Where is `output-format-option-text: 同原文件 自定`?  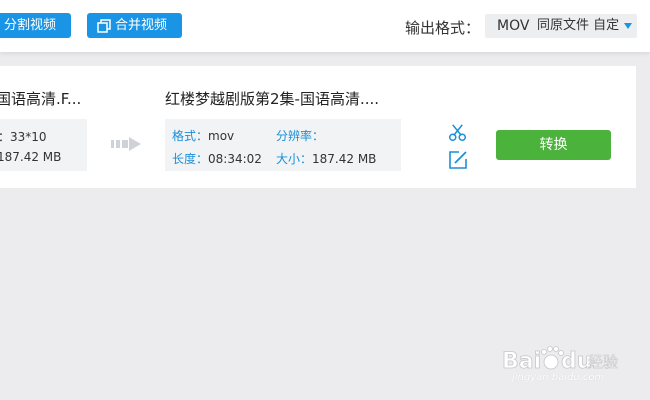
output-format-option-text: 同原文件 自定 is located at coordinates (578, 25).